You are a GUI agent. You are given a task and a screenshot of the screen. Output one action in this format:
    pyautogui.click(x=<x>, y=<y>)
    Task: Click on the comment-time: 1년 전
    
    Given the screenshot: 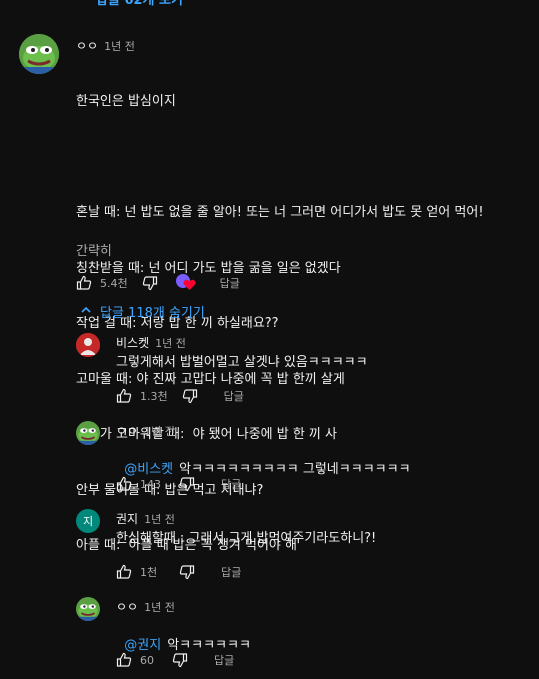 What is the action you would take?
    pyautogui.click(x=119, y=46)
    